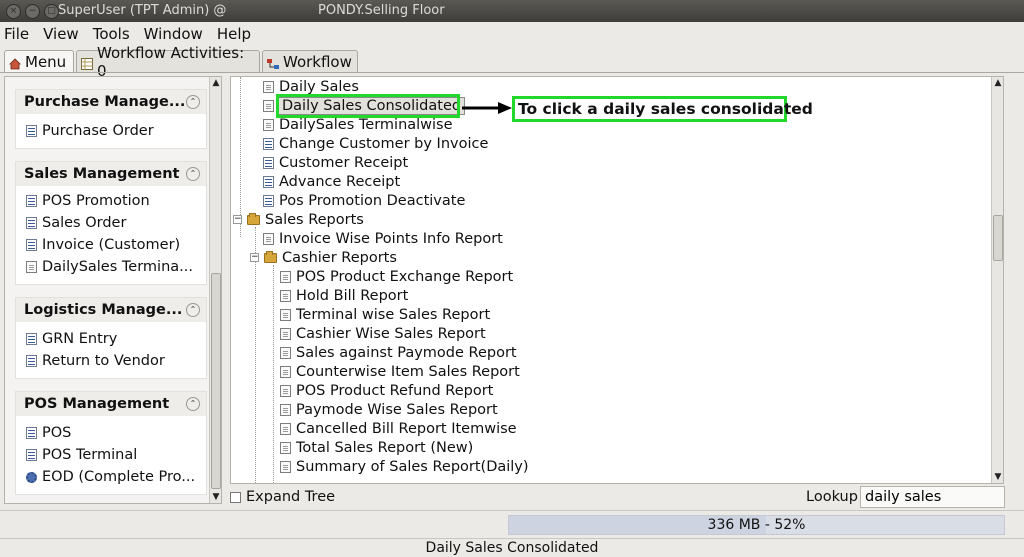 This screenshot has width=1024, height=557. Describe the element at coordinates (46, 61) in the screenshot. I see `tab-menu-label: Menu` at that location.